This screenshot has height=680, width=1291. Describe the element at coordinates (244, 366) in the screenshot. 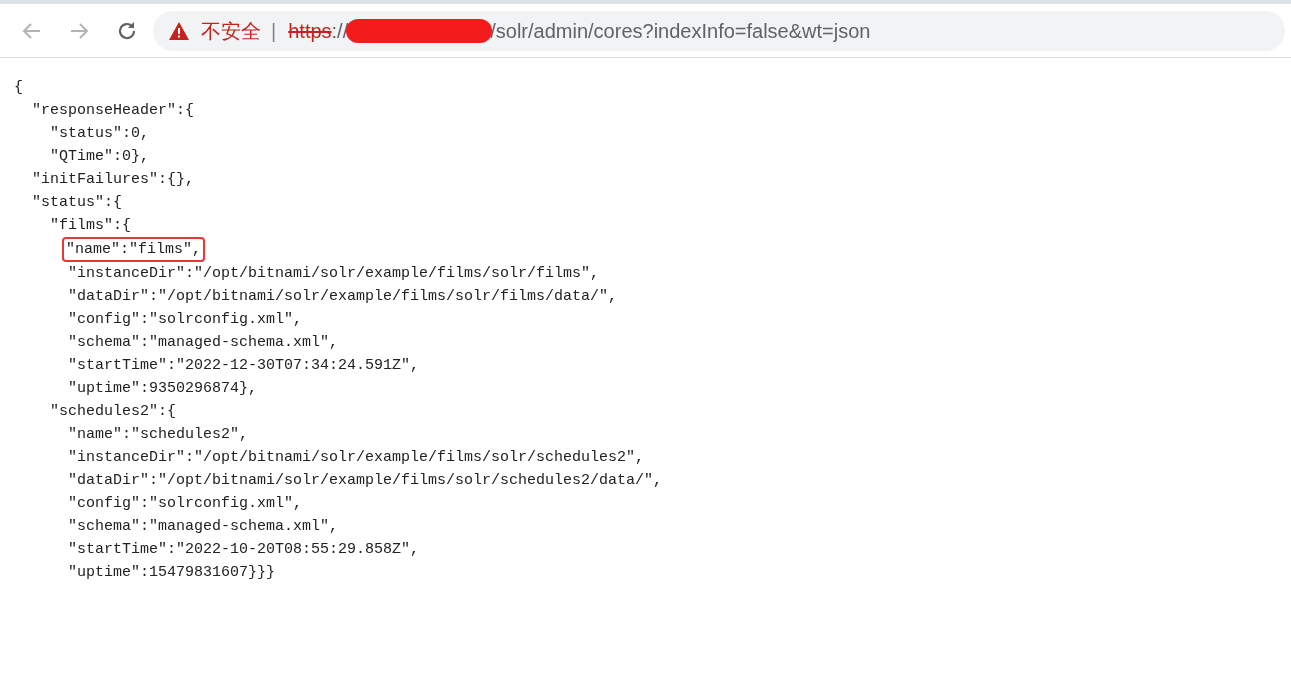

I see `json-line: "startTime":"2022-12-30T07:34:24.591Z",` at that location.